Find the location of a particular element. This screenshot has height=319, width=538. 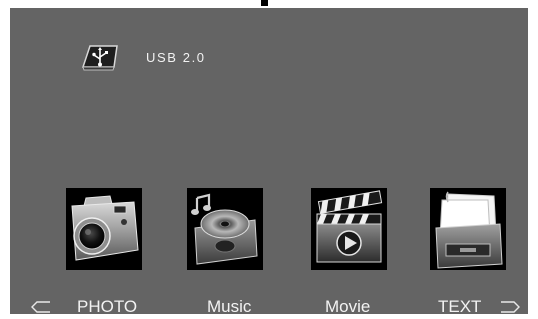

menu-label-movie: Movie is located at coordinates (347, 307).